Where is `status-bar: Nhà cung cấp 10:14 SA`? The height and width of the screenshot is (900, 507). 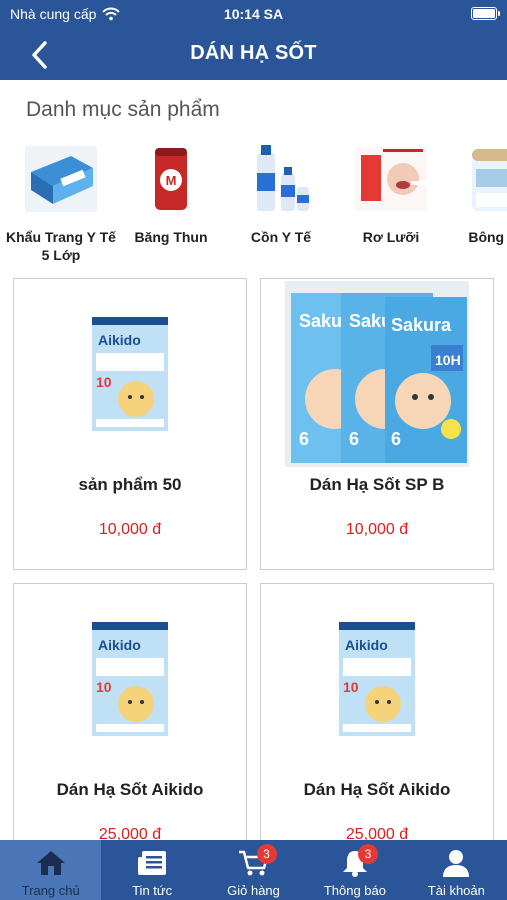
status-bar: Nhà cung cấp 10:14 SA is located at coordinates (253, 15).